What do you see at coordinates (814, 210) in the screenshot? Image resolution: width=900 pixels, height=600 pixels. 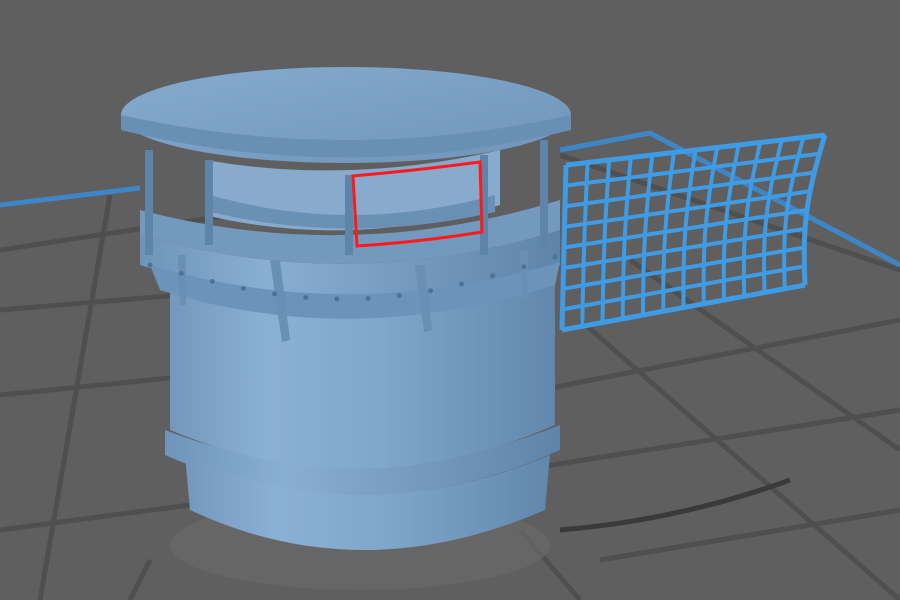 I see `mesh-vertical-bar` at bounding box center [814, 210].